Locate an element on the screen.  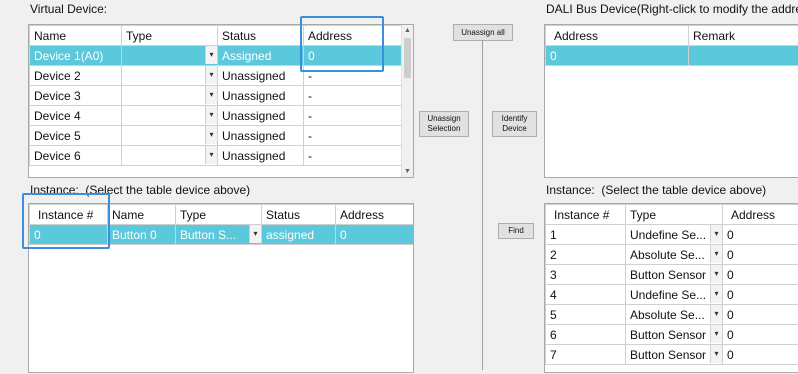
table-row: Device 1(A0) ▾ Assigned 0 is located at coordinates (215, 55).